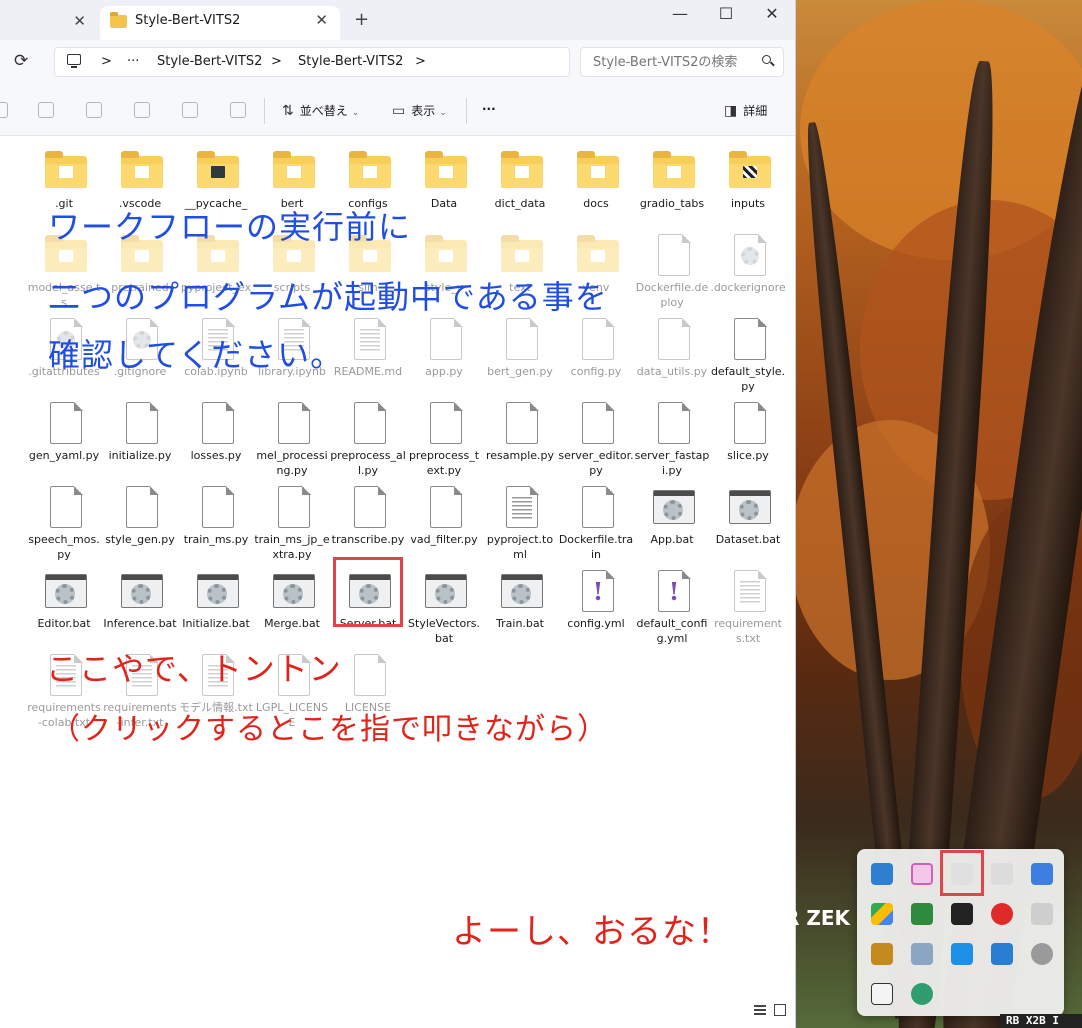 This screenshot has width=1082, height=1028. What do you see at coordinates (292, 602) in the screenshot?
I see `file-item: Merge.bat` at bounding box center [292, 602].